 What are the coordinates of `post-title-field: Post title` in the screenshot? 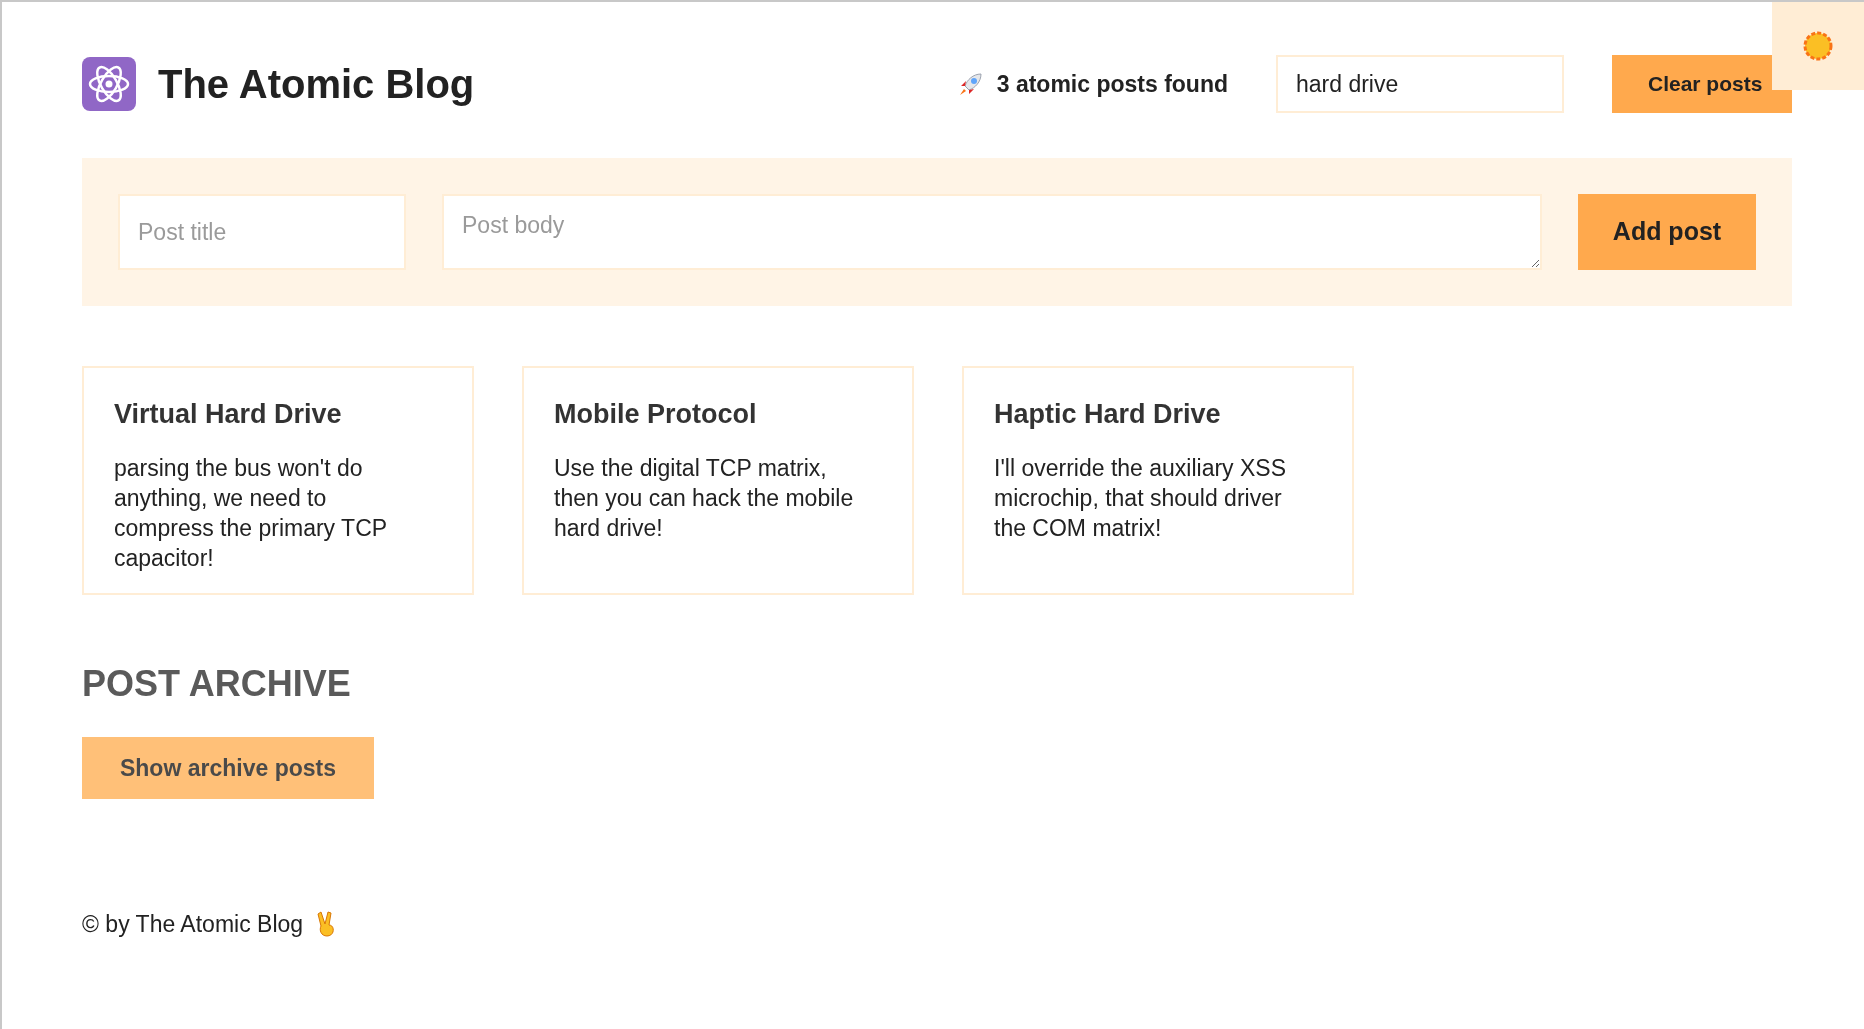 It's located at (262, 232).